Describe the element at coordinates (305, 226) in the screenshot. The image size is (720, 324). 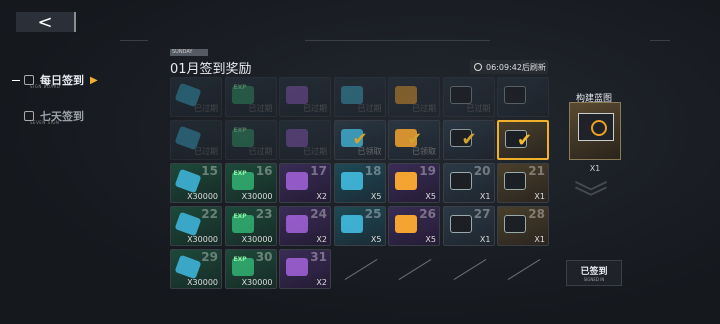
I see `day-reward-cell: 24 X2` at that location.